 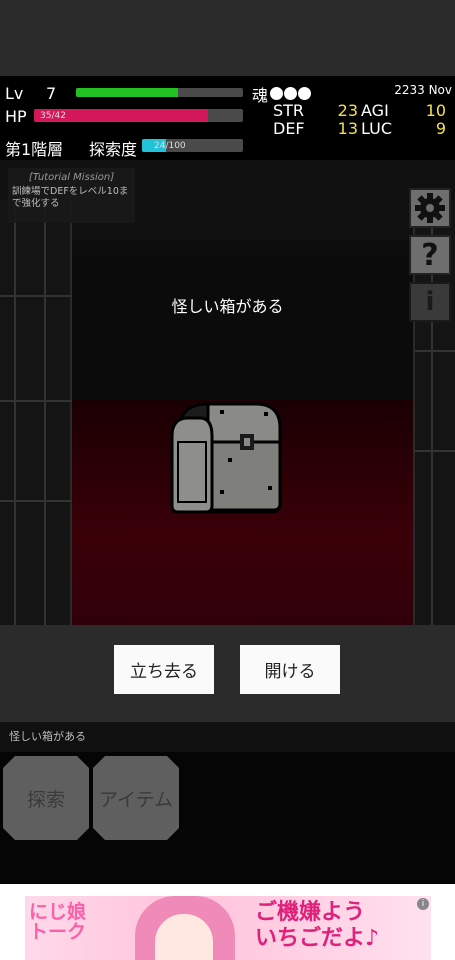 What do you see at coordinates (289, 110) in the screenshot?
I see `str-label: STR` at bounding box center [289, 110].